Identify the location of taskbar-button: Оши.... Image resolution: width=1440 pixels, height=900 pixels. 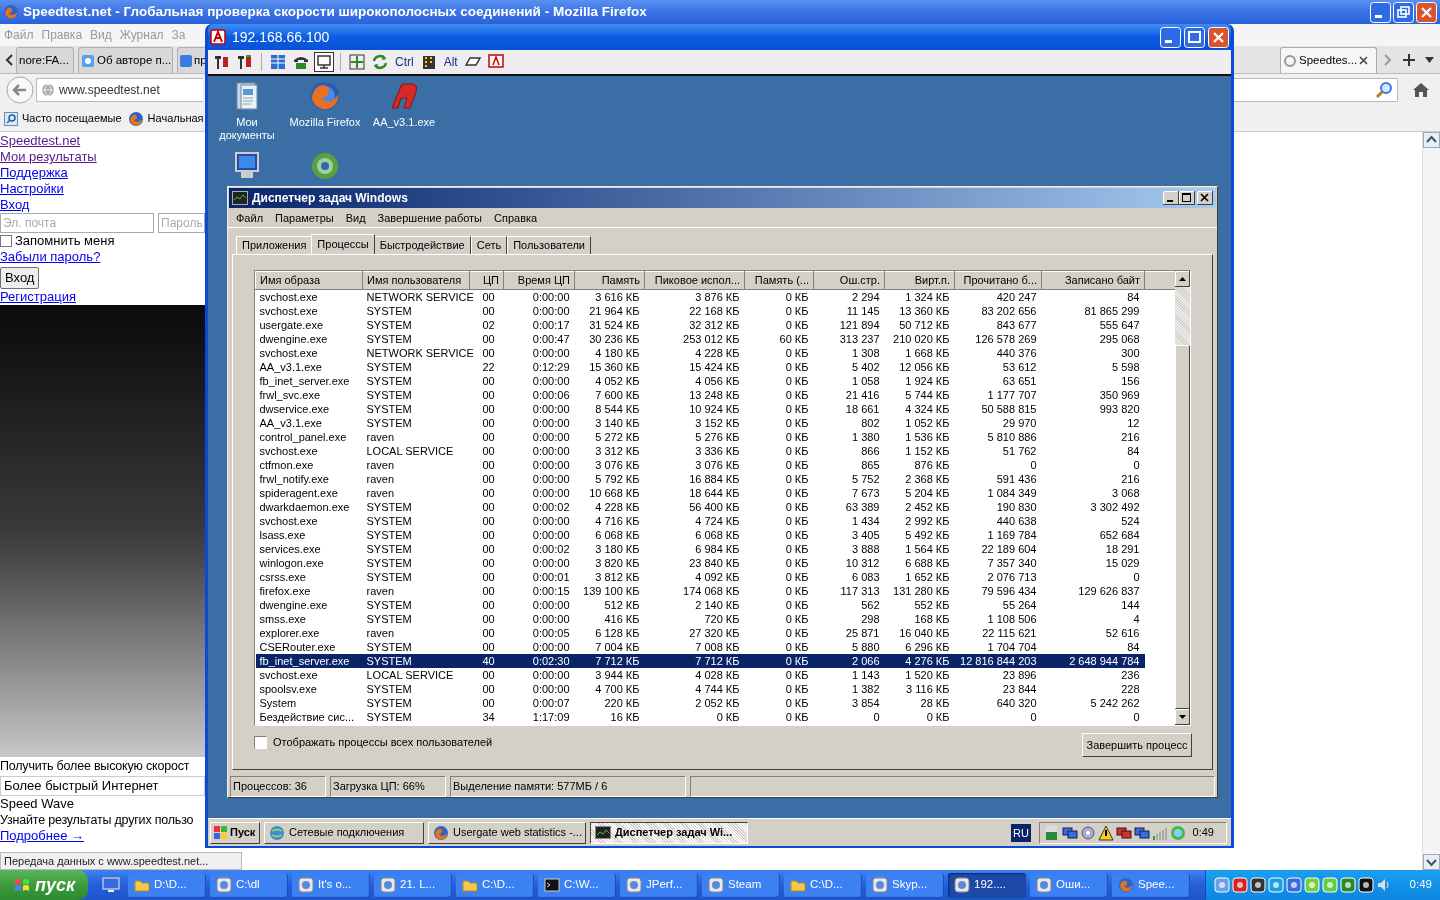
(1069, 885).